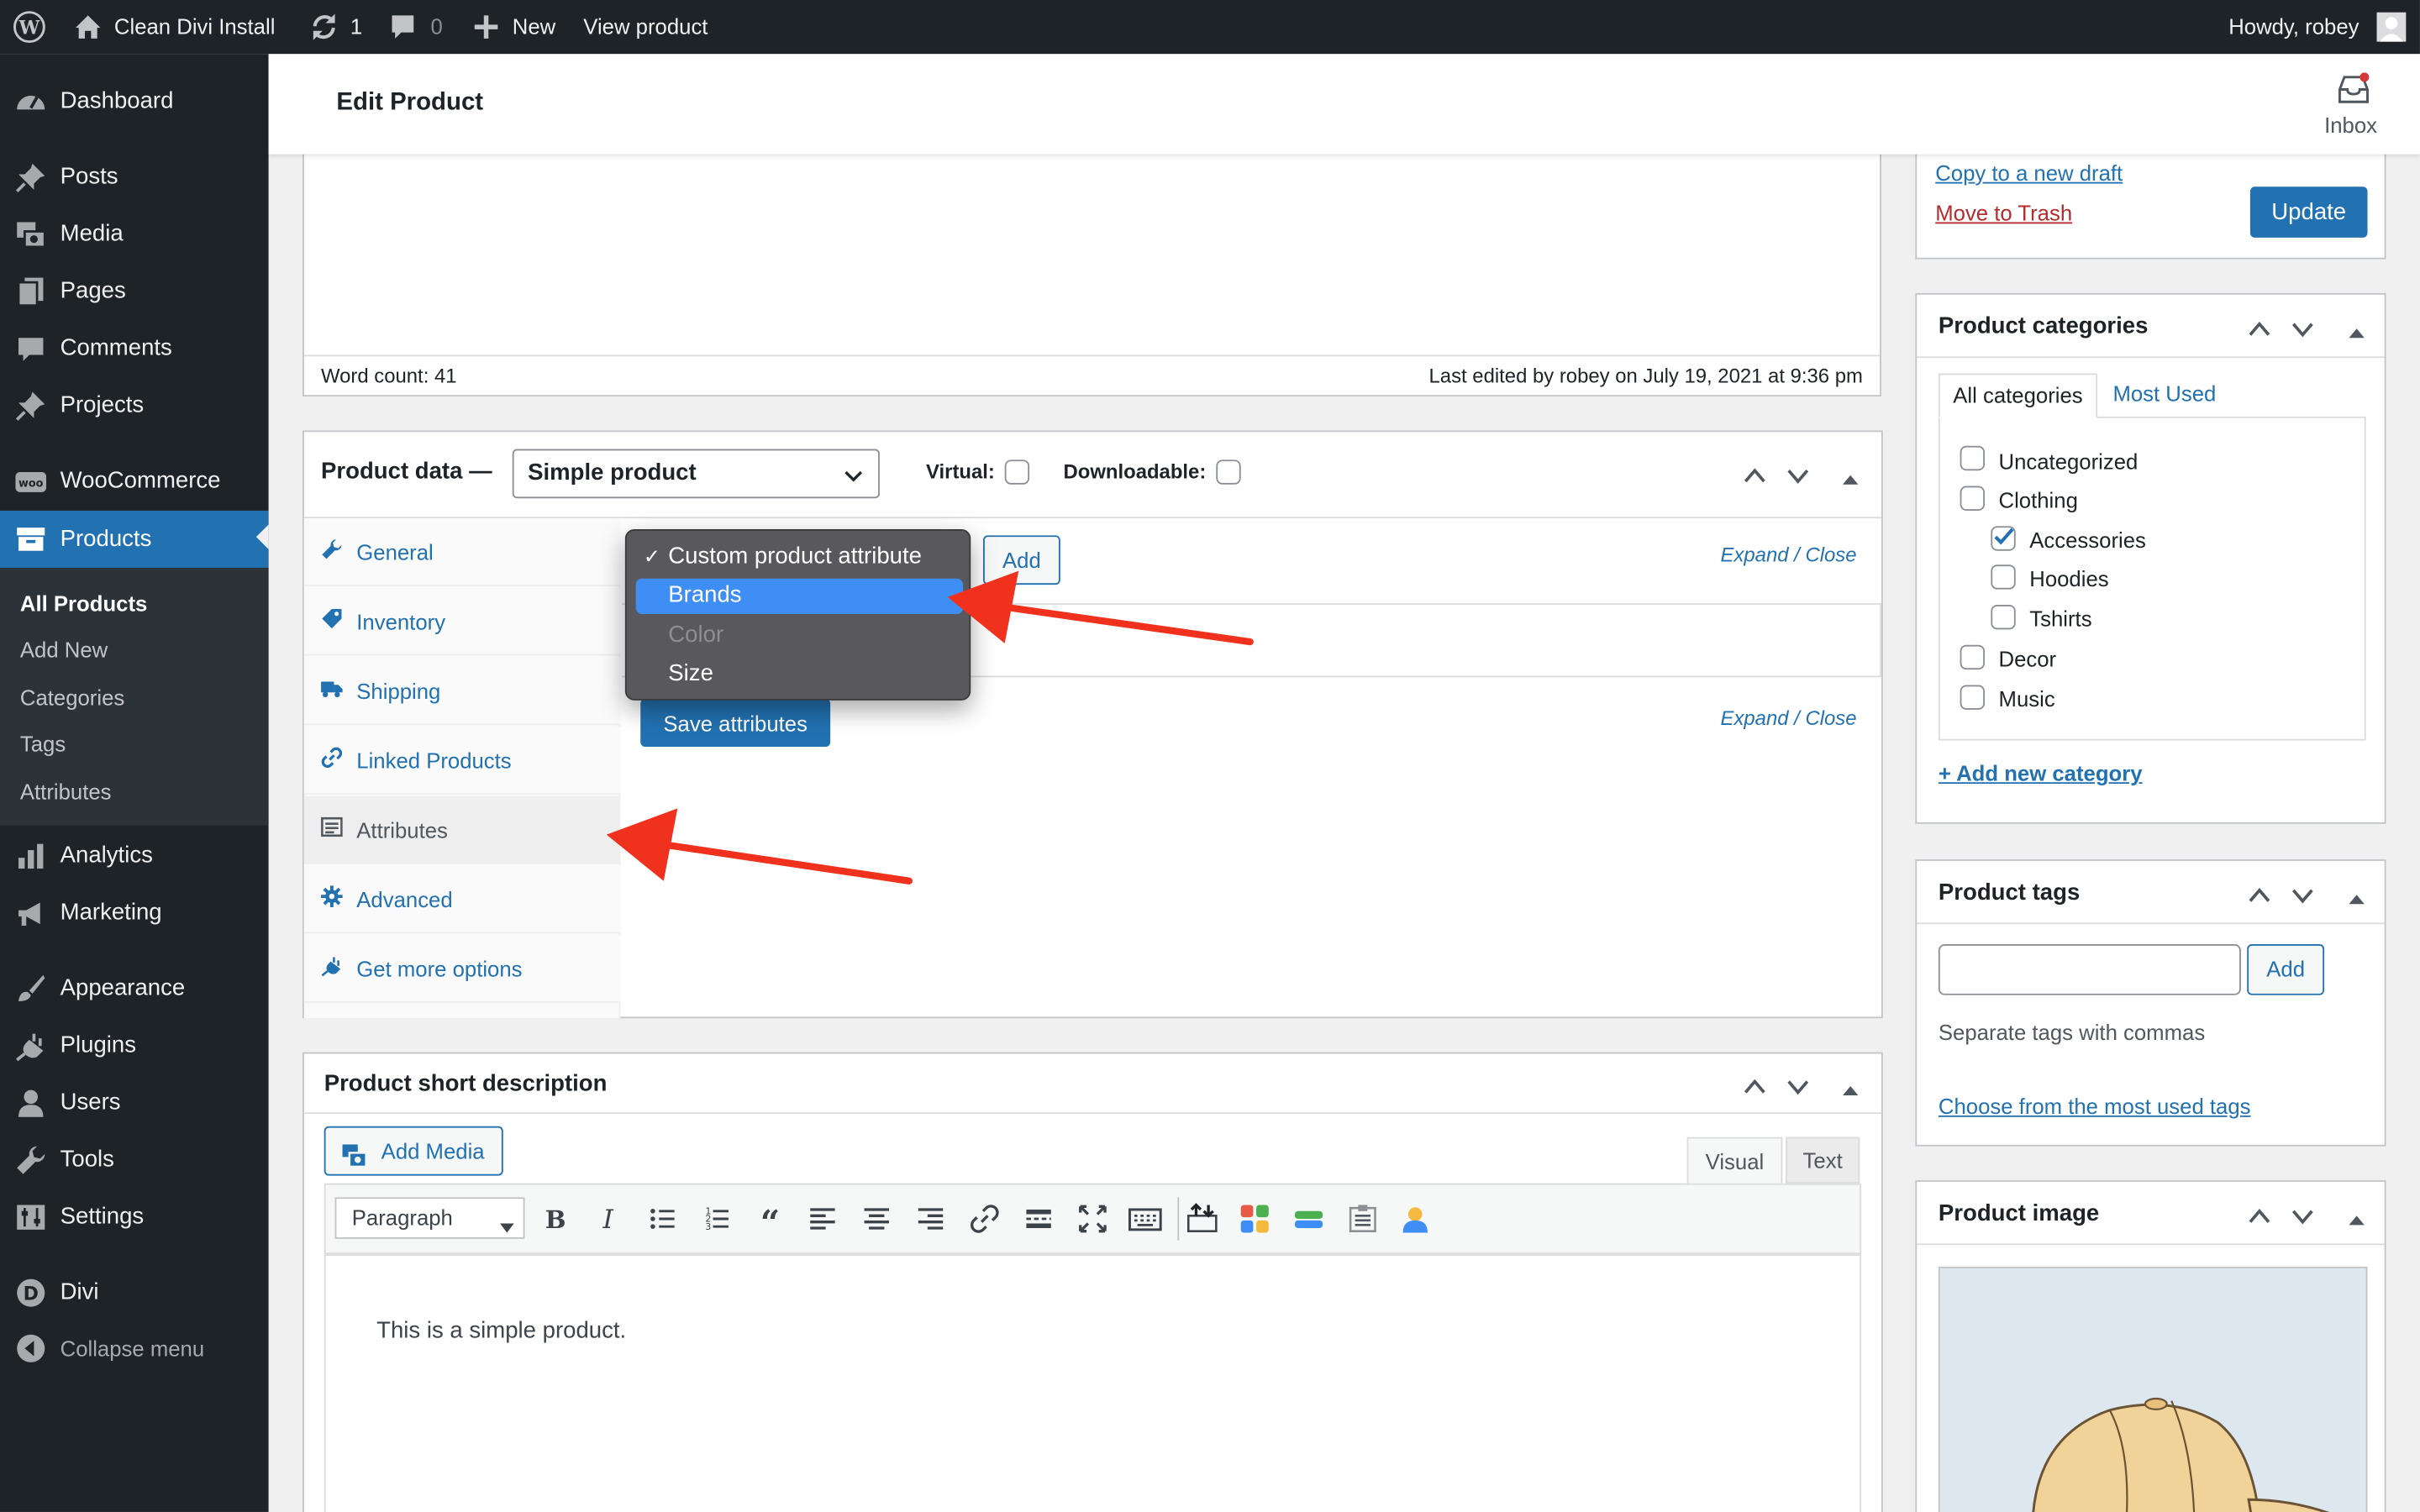  I want to click on option-brands: Brands, so click(799, 596).